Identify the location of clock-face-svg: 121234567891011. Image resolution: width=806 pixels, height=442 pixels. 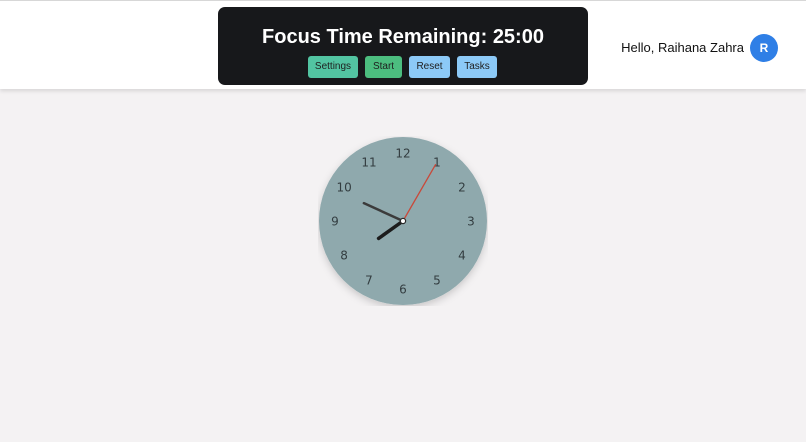
(403, 221).